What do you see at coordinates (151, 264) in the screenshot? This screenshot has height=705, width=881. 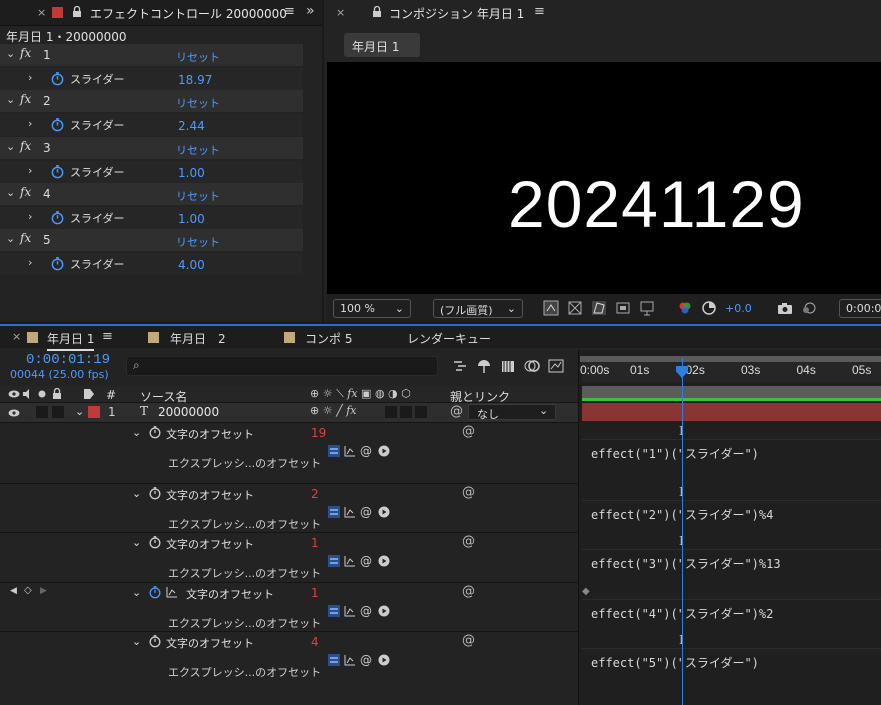 I see `effect-param-row: › スライダー 4.00` at bounding box center [151, 264].